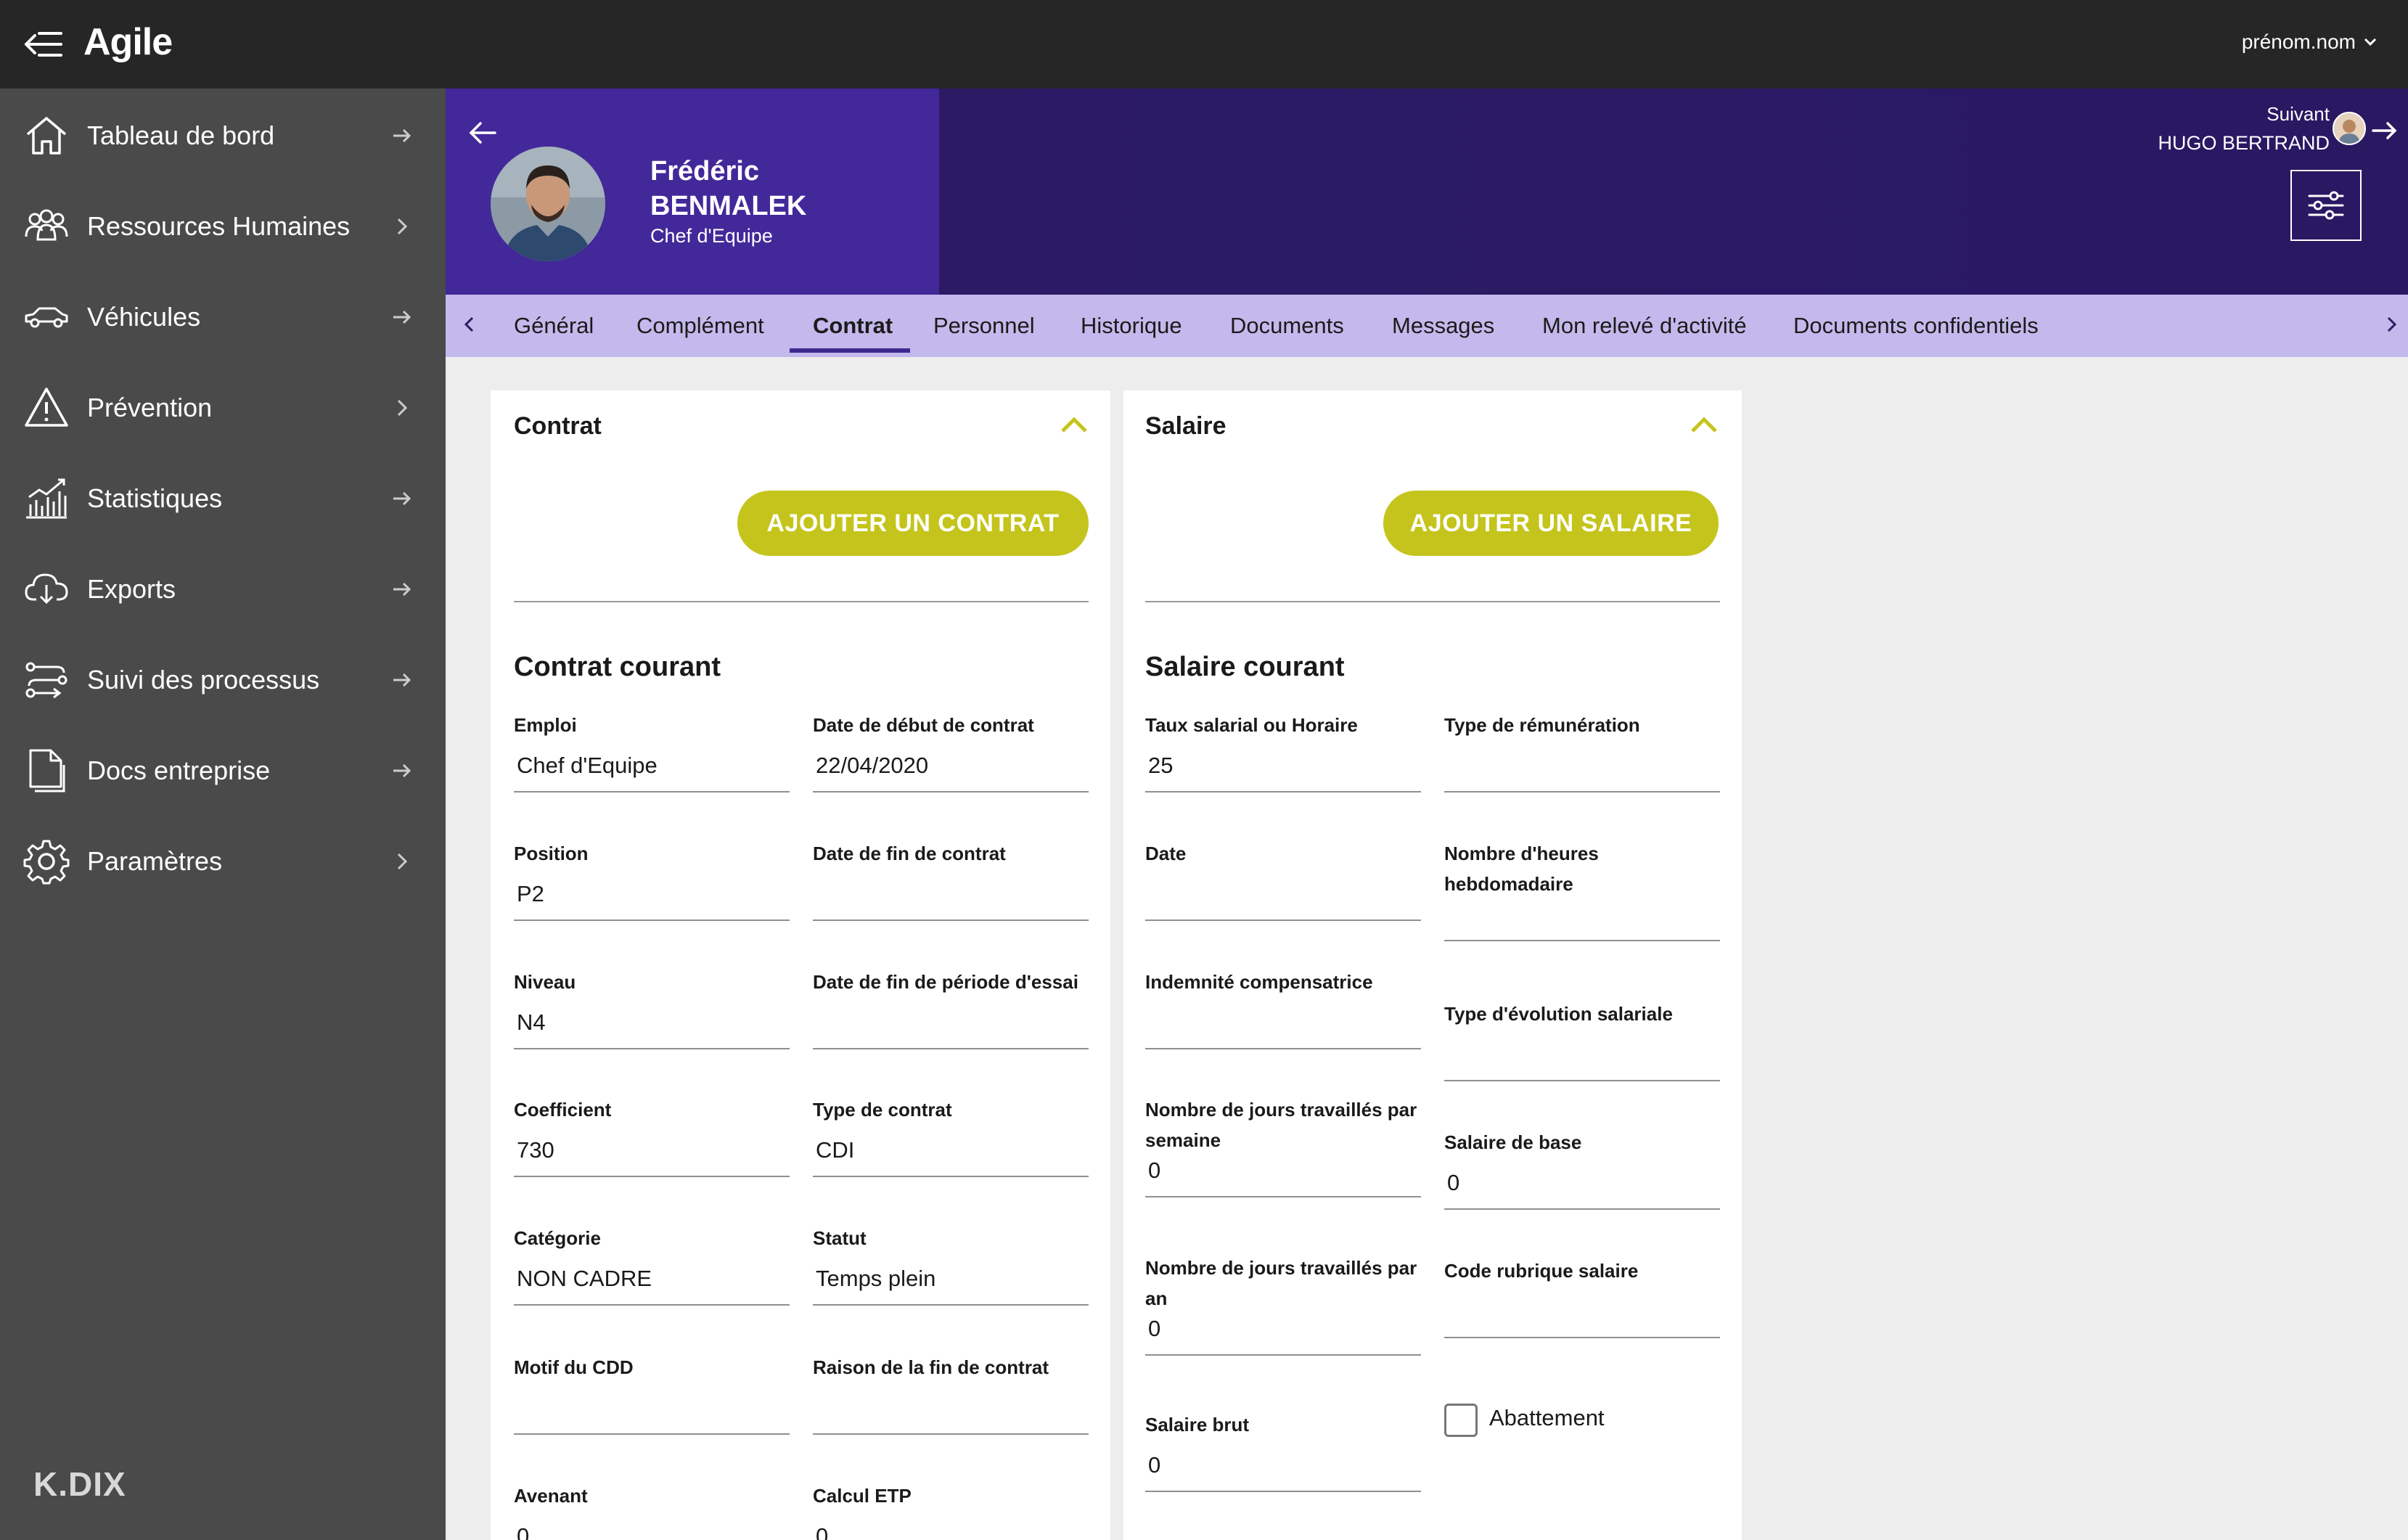  What do you see at coordinates (1283, 751) in the screenshot?
I see `field-taux-salarial: Taux salarial ou Horaire 25` at bounding box center [1283, 751].